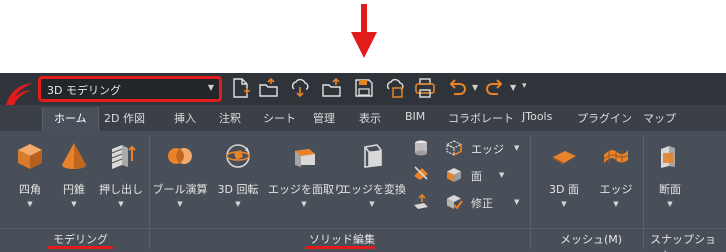  Describe the element at coordinates (482, 203) in the screenshot. I see `modify-label: 修正` at that location.